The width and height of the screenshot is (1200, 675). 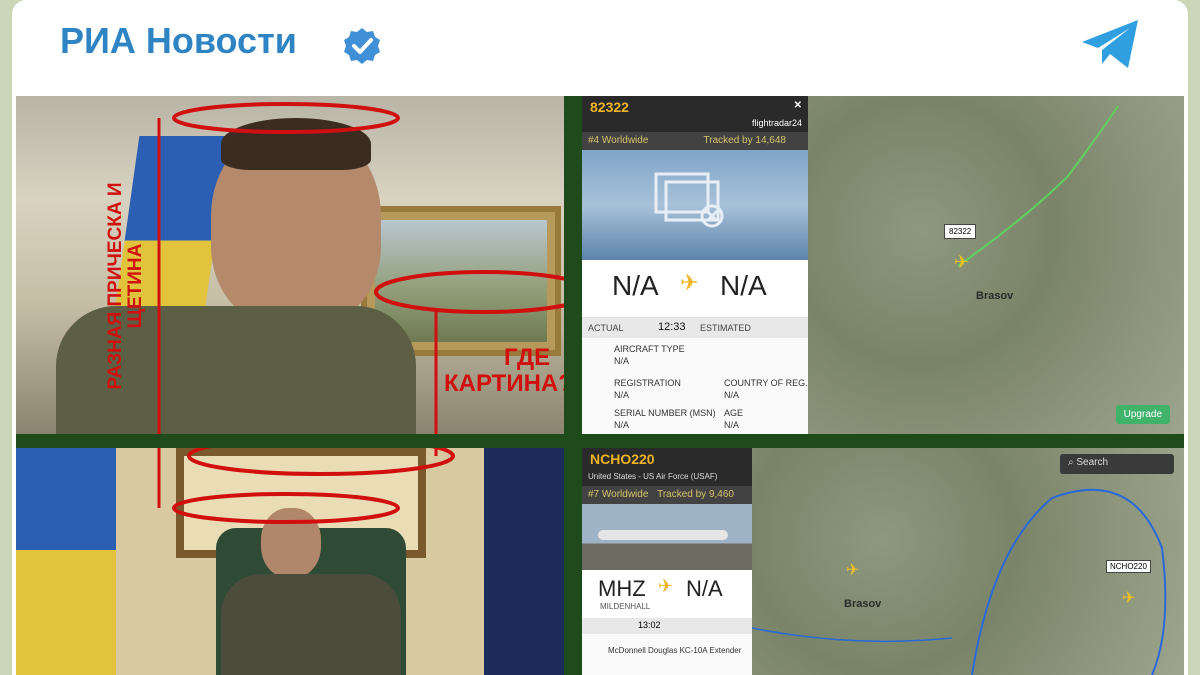 What do you see at coordinates (527, 357) in the screenshot?
I see `annotation-where-line1: ГДЕ` at bounding box center [527, 357].